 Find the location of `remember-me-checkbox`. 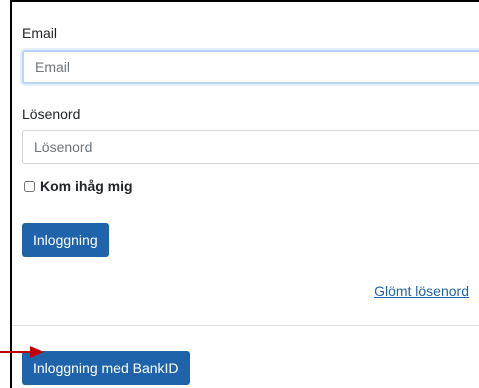

remember-me-checkbox is located at coordinates (29, 186).